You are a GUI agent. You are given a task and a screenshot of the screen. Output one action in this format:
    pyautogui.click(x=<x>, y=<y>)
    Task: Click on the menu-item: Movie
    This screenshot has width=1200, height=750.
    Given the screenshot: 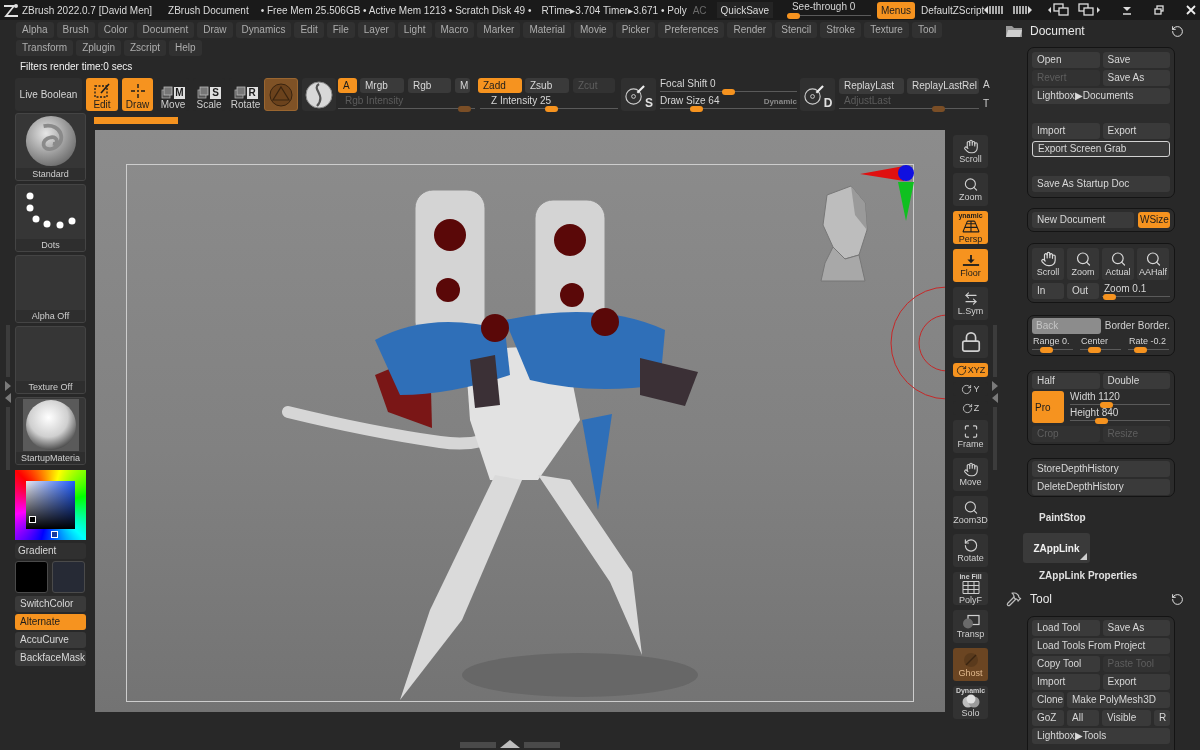 What is the action you would take?
    pyautogui.click(x=593, y=30)
    